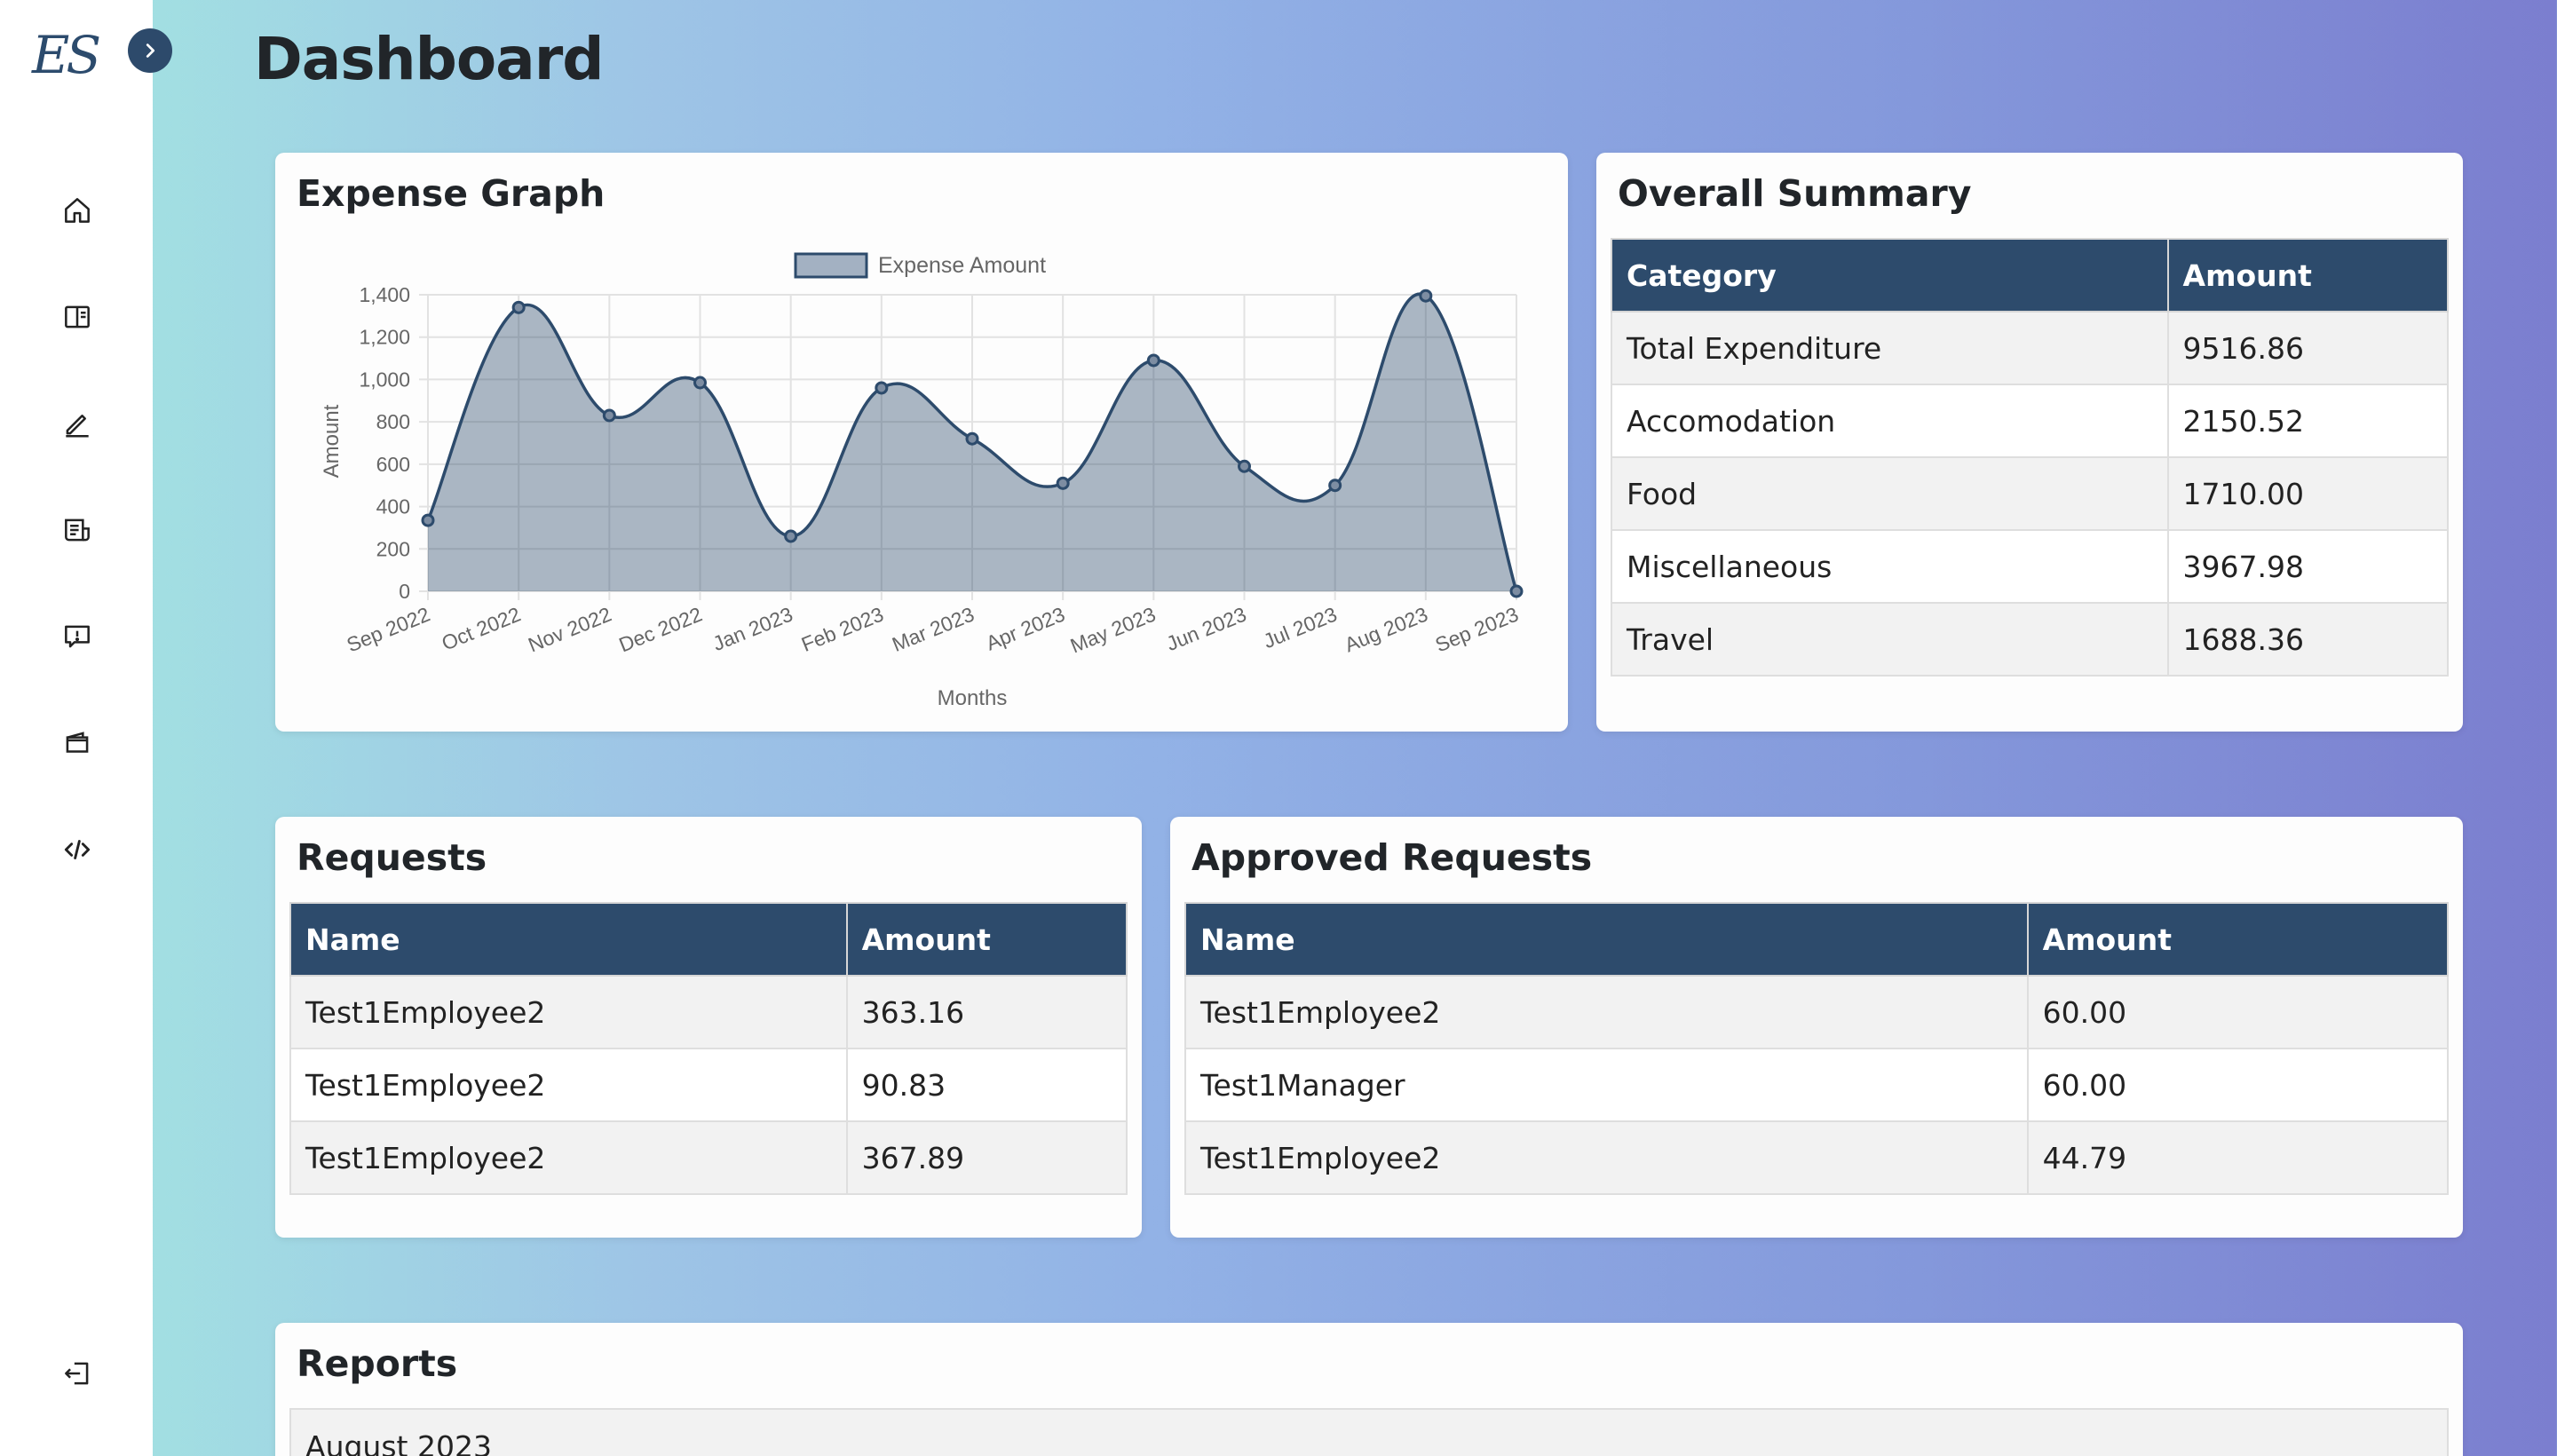 The width and height of the screenshot is (2557, 1456). What do you see at coordinates (1113, 630) in the screenshot?
I see `x-tick-label: May 2023` at bounding box center [1113, 630].